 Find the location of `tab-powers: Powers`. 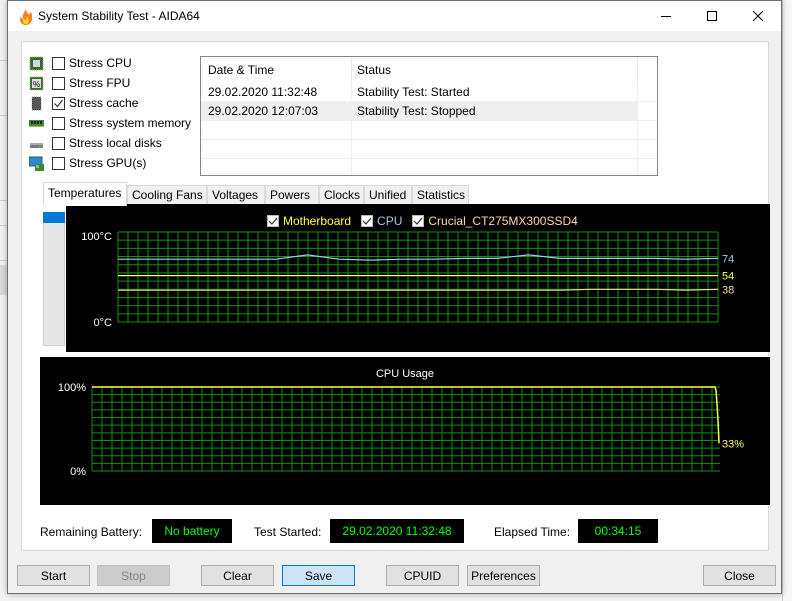

tab-powers: Powers is located at coordinates (292, 195).